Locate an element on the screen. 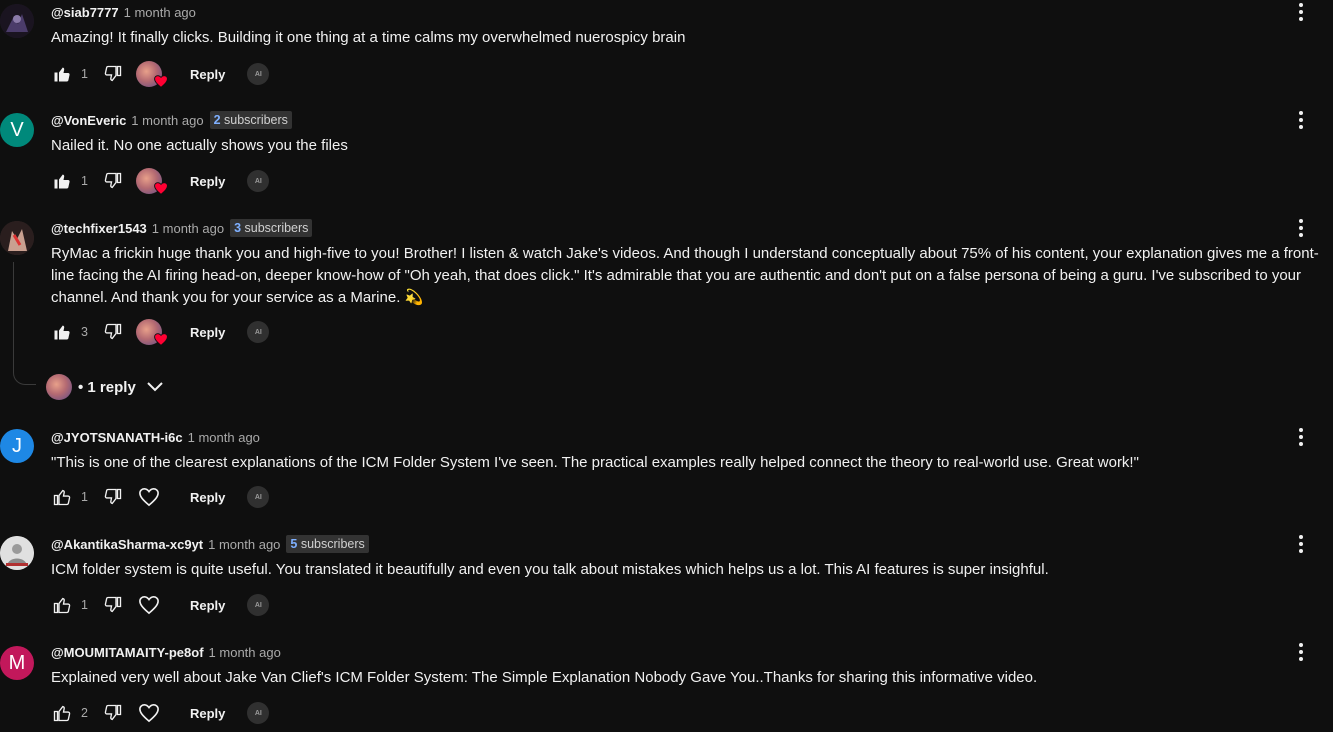  subscriber-badge: 5 subscribers is located at coordinates (327, 544).